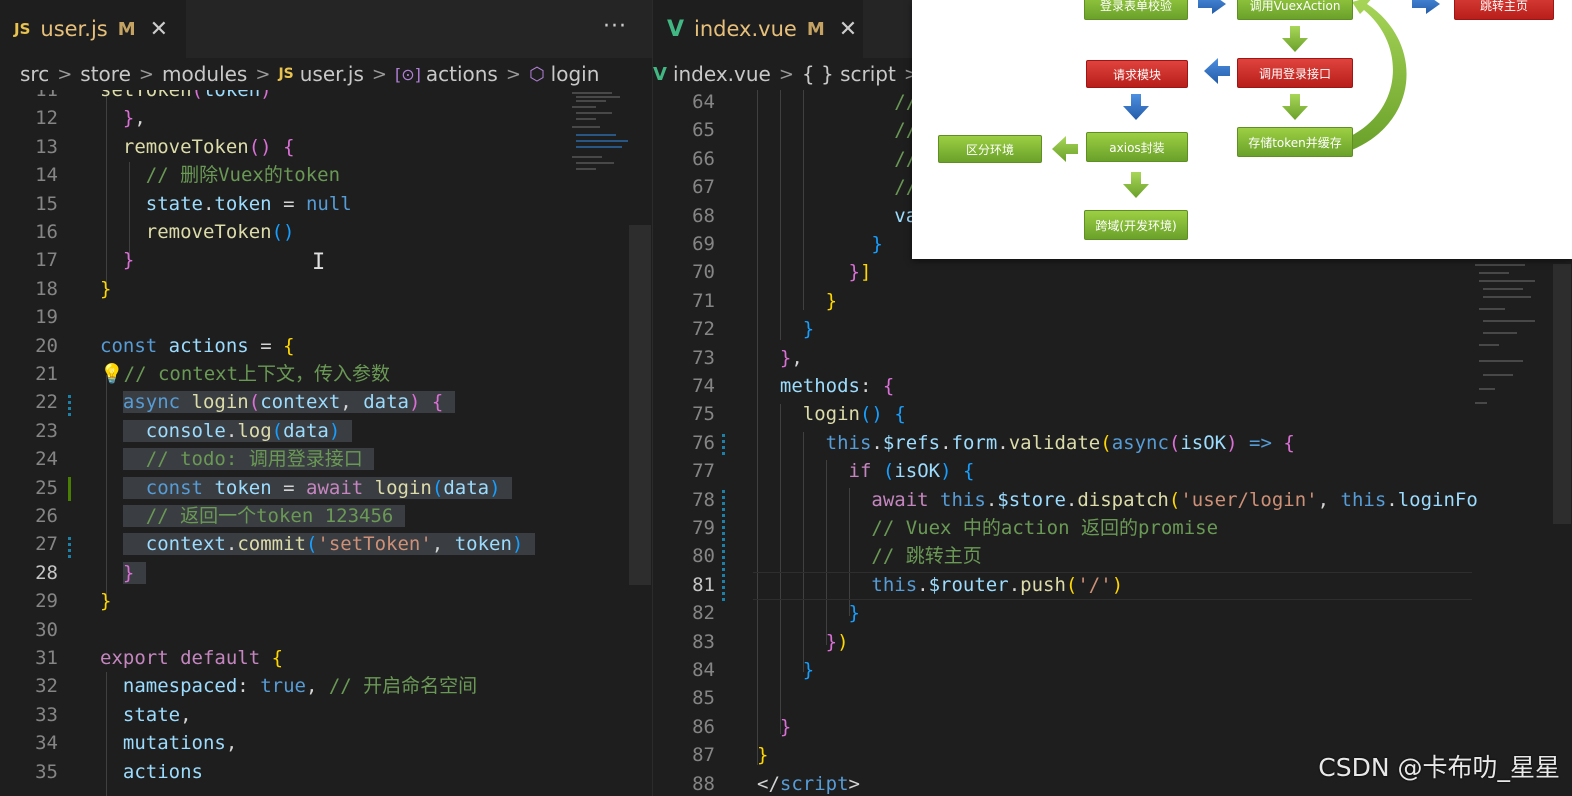  What do you see at coordinates (326, 601) in the screenshot?
I see `code-line: 29}` at bounding box center [326, 601].